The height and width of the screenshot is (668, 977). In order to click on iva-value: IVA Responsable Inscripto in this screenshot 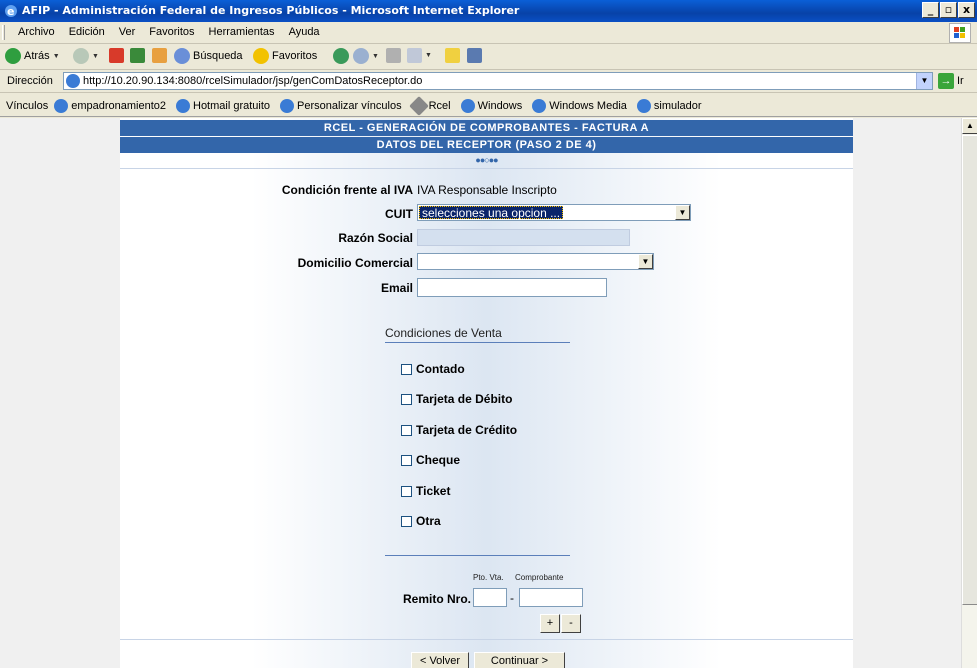, I will do `click(487, 190)`.